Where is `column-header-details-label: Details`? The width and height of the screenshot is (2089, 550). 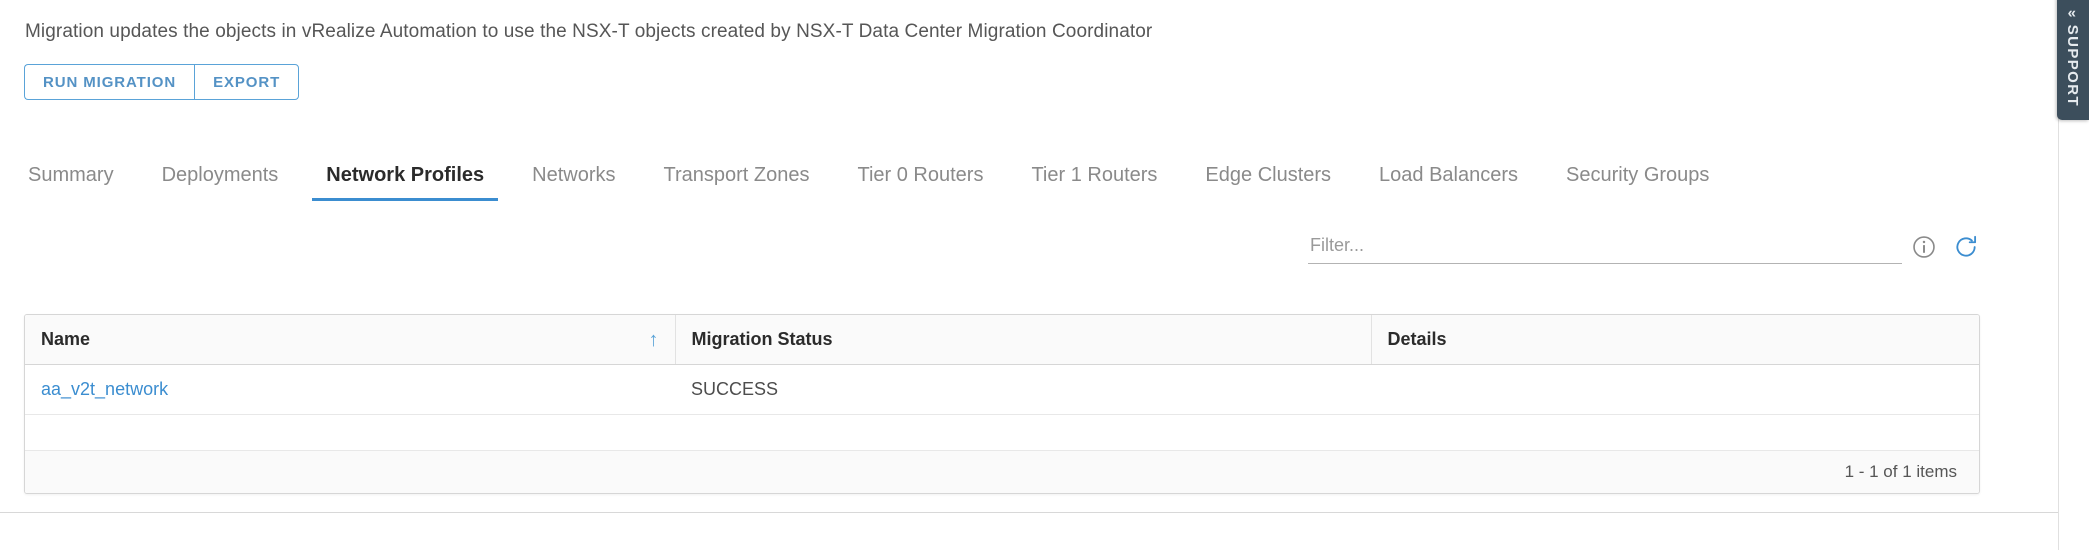 column-header-details-label: Details is located at coordinates (1417, 339).